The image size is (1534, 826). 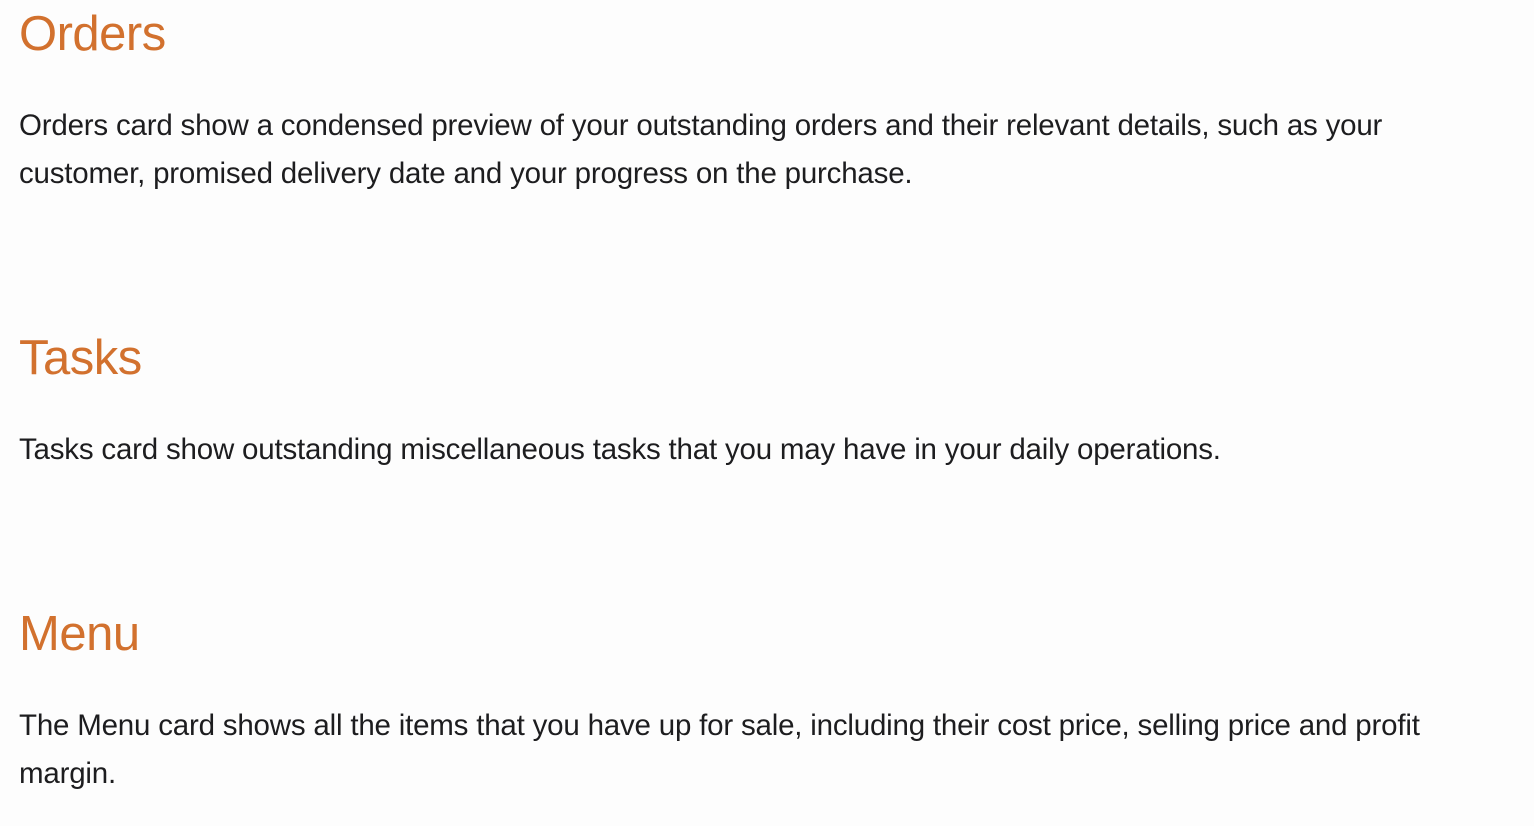 I want to click on section-title-orders: Orders, so click(x=92, y=34).